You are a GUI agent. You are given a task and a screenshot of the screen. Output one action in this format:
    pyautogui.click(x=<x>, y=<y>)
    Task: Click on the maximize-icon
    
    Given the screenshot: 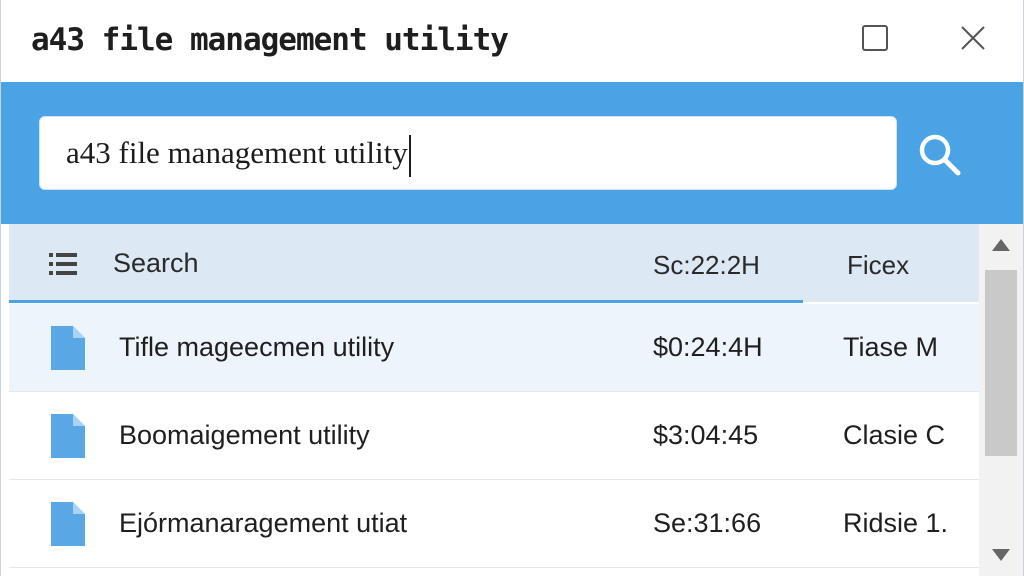 What is the action you would take?
    pyautogui.click(x=875, y=38)
    